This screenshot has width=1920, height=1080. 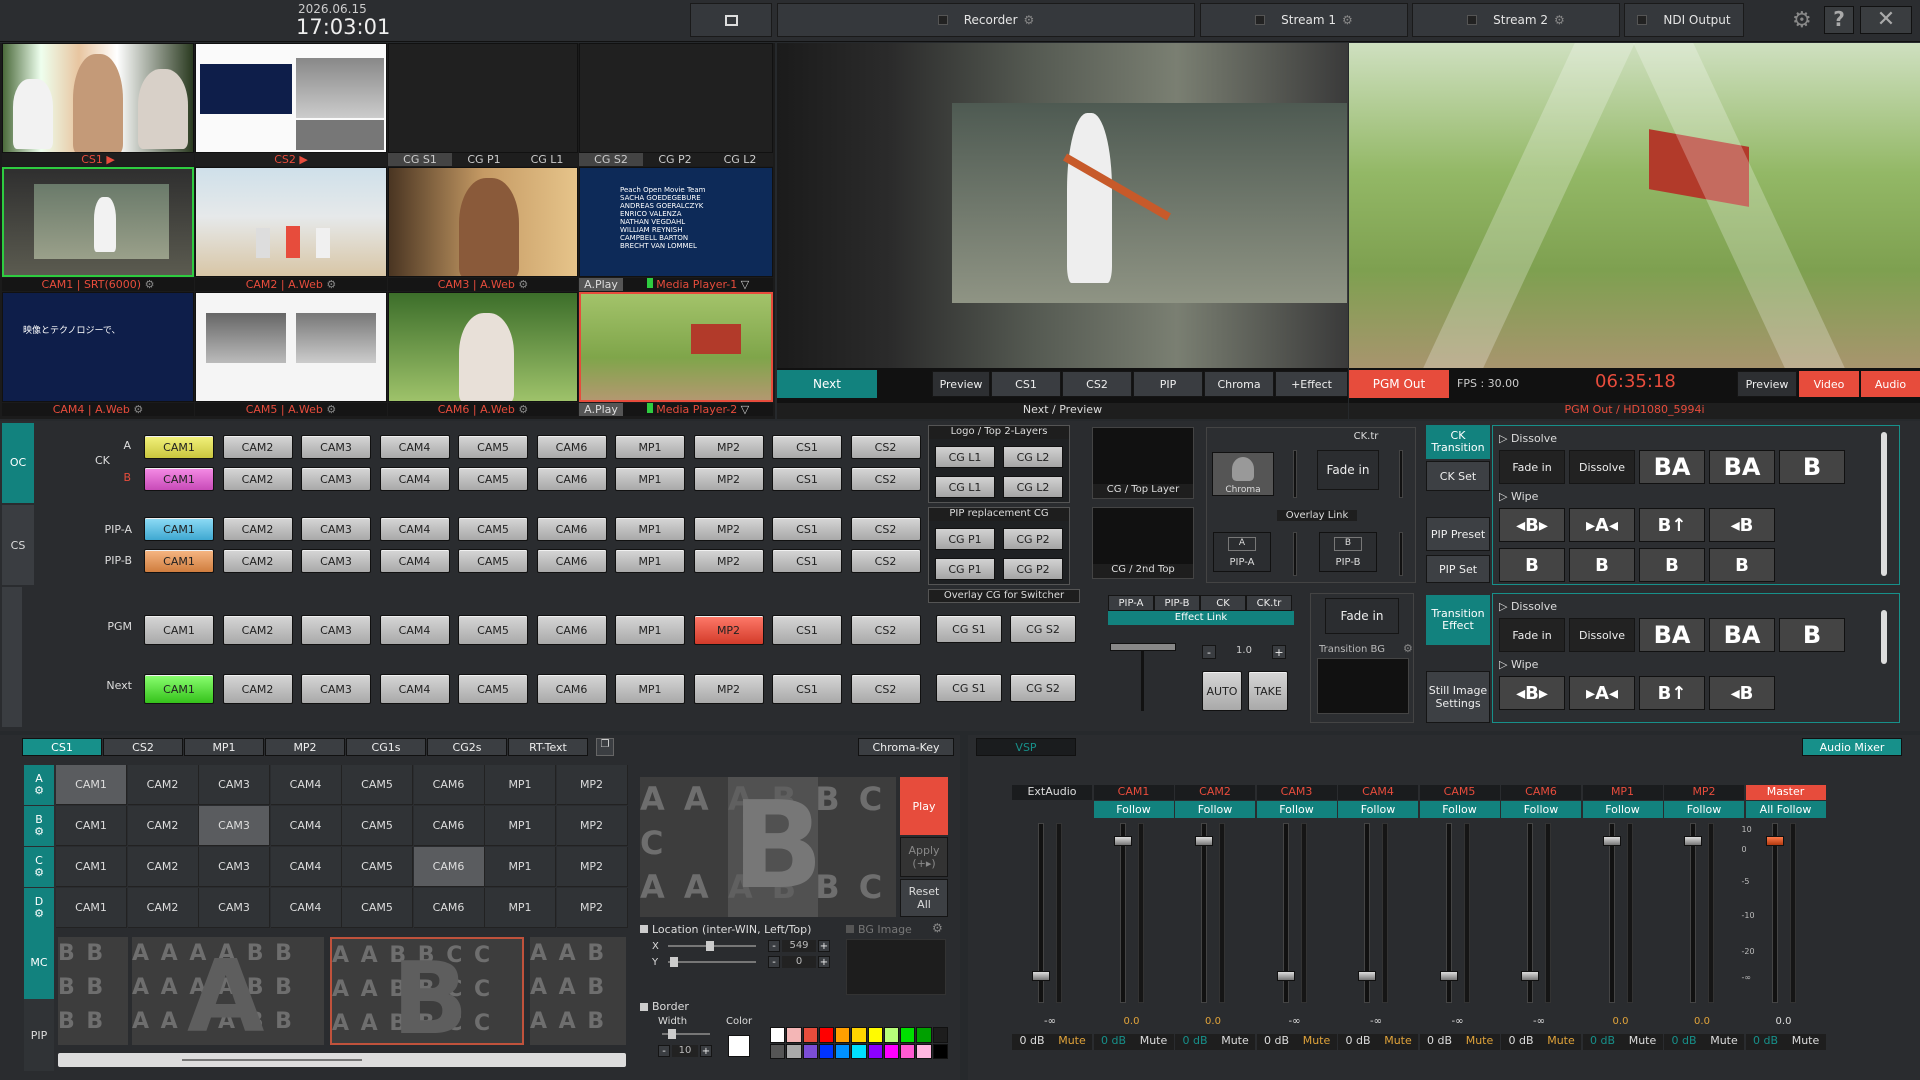 I want to click on preview-tab-preview: Preview, so click(x=961, y=384).